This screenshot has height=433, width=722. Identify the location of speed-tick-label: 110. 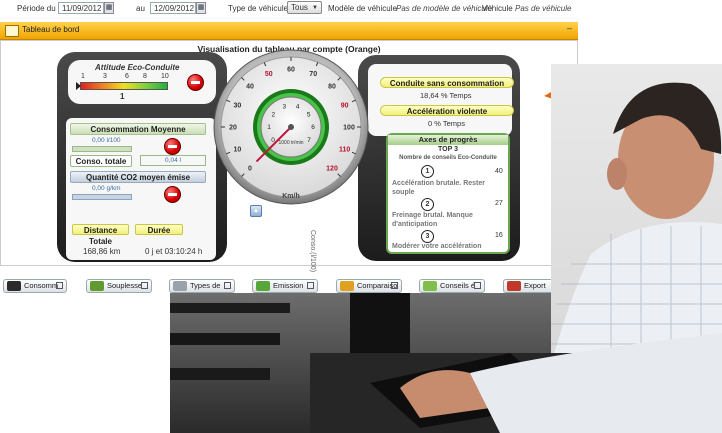
(344, 150).